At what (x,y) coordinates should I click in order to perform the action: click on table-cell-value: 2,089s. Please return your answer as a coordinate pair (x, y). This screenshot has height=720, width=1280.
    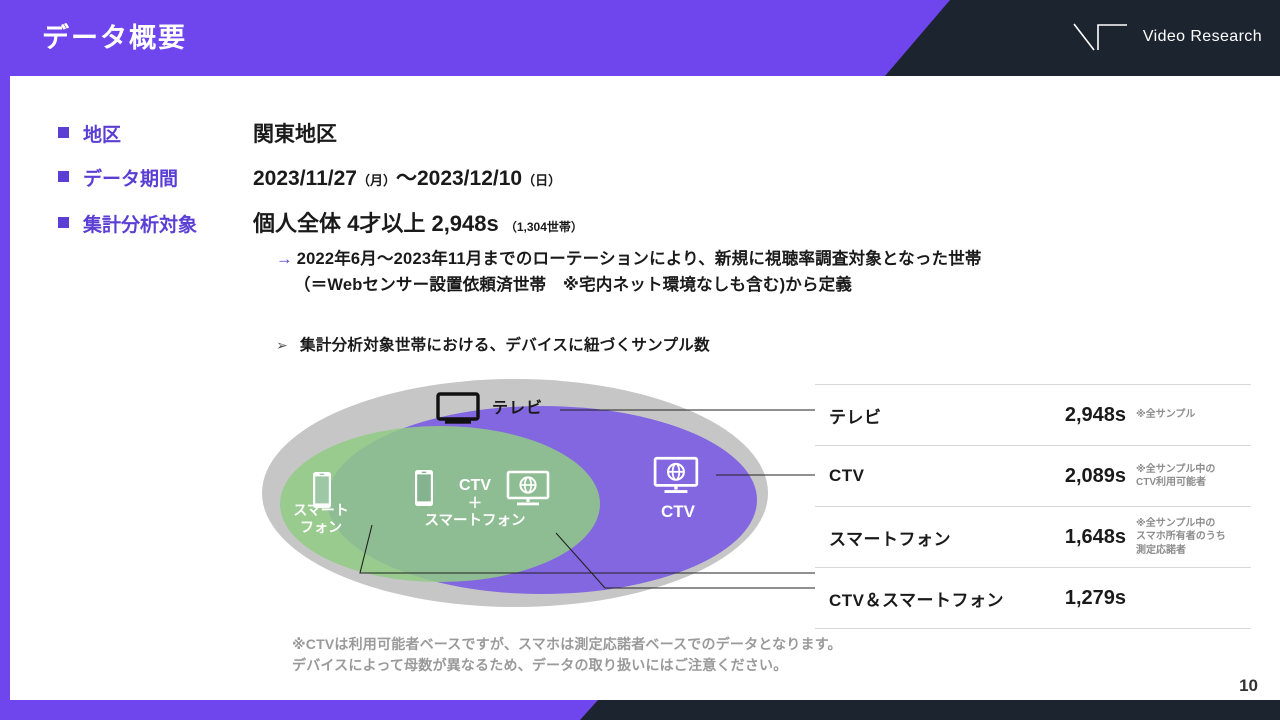
    Looking at the image, I should click on (1095, 475).